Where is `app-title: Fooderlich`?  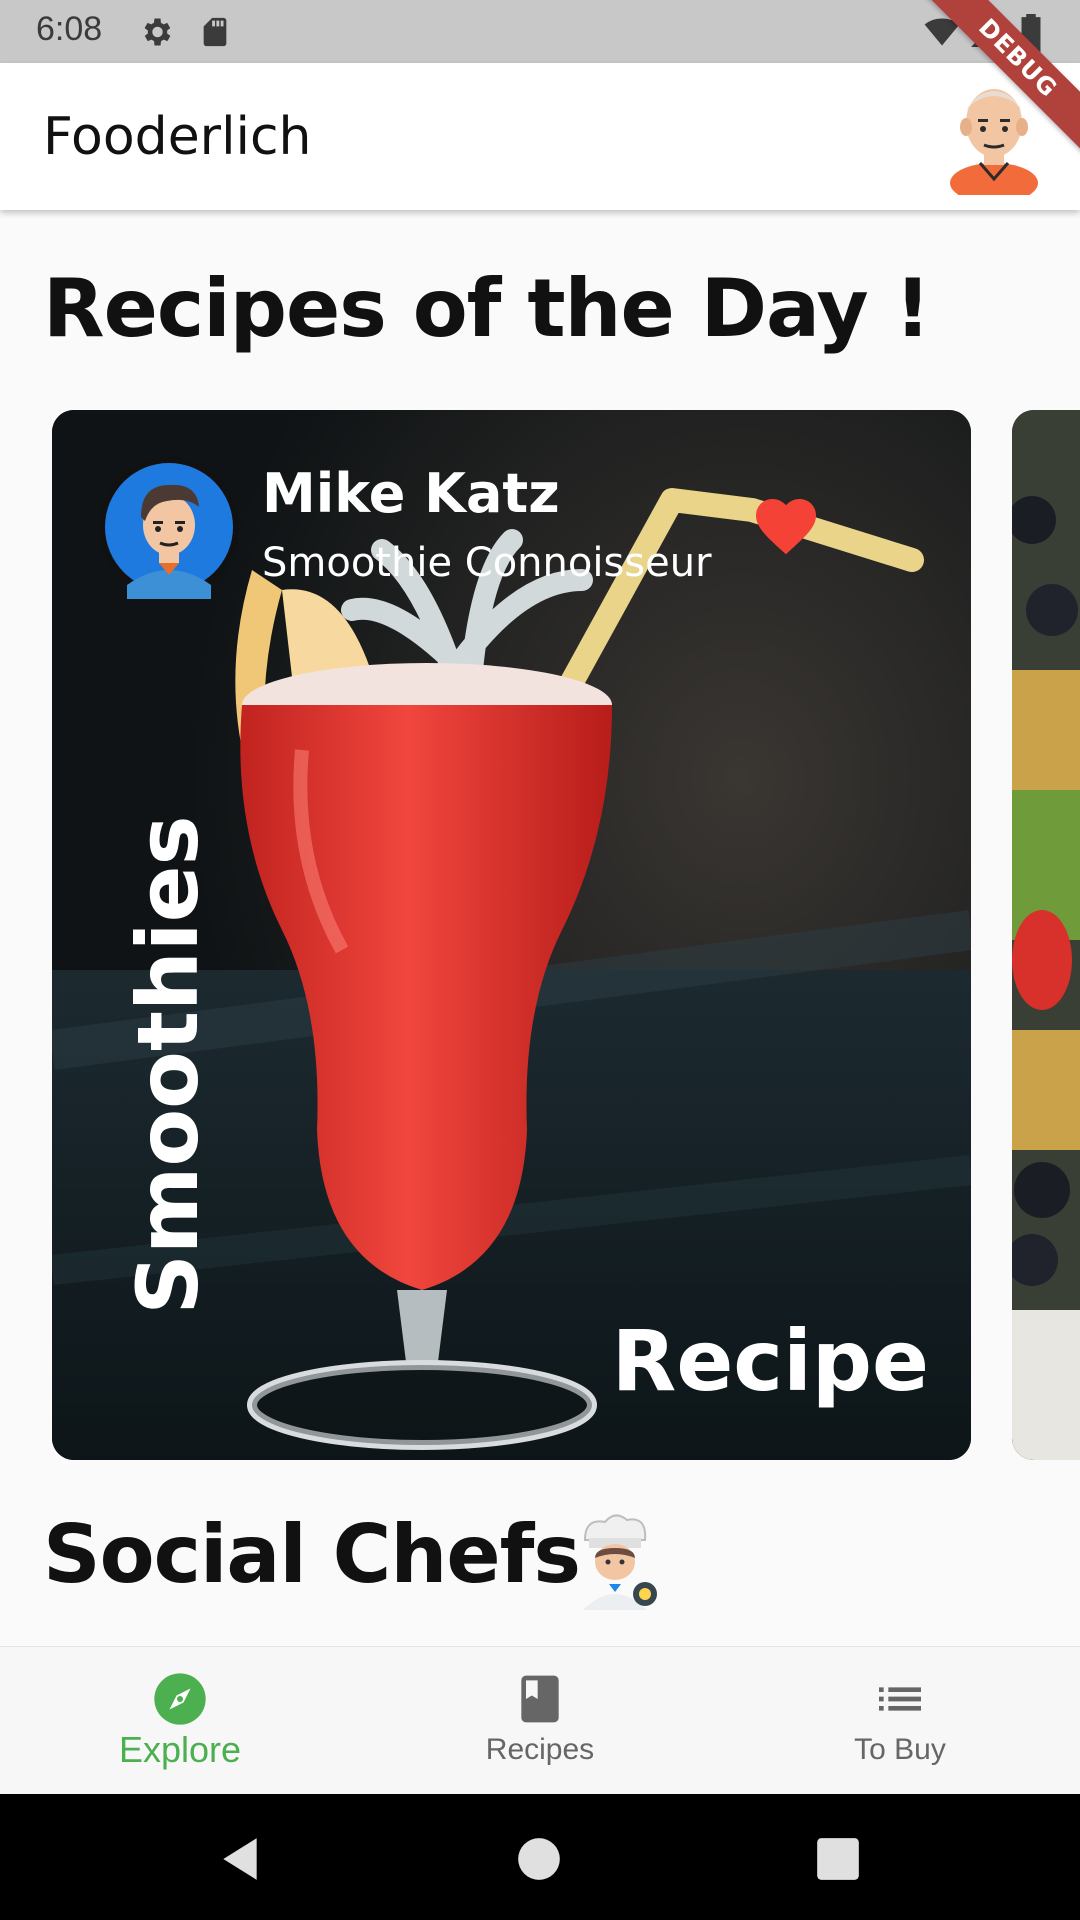 app-title: Fooderlich is located at coordinates (177, 137).